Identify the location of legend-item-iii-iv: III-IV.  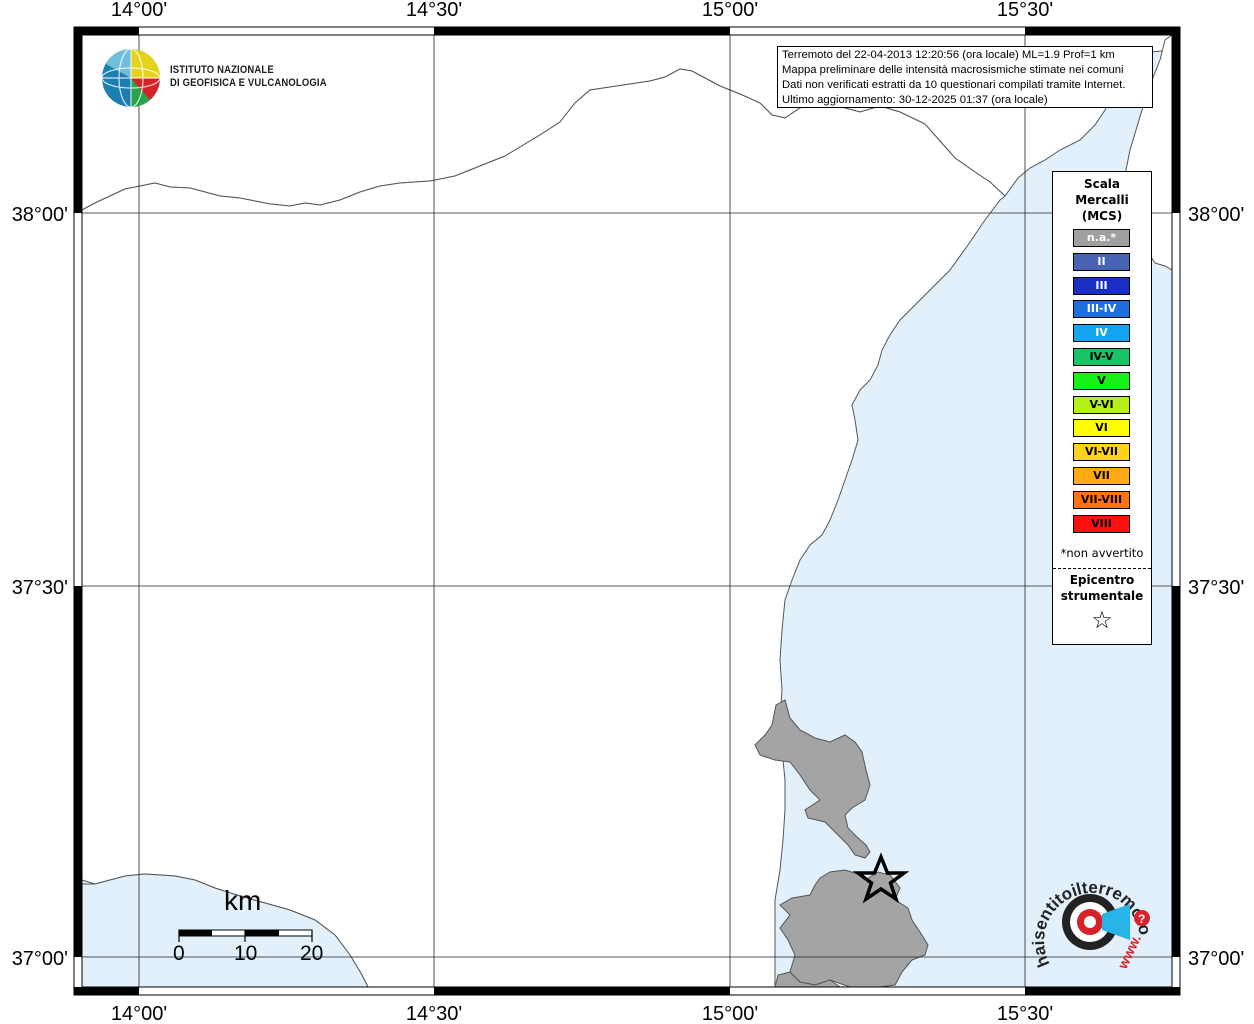
(1101, 309).